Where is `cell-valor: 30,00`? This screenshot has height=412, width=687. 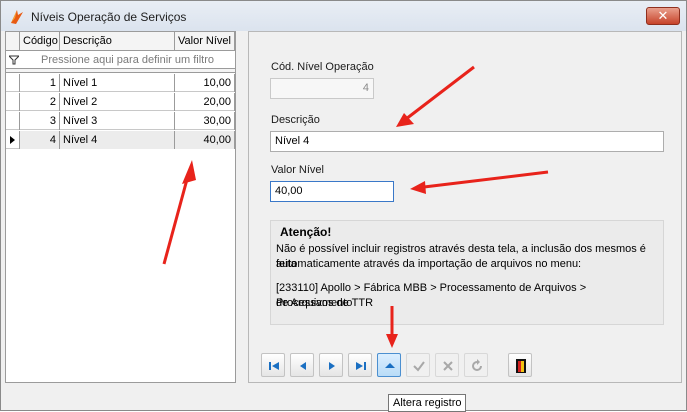 cell-valor: 30,00 is located at coordinates (205, 121).